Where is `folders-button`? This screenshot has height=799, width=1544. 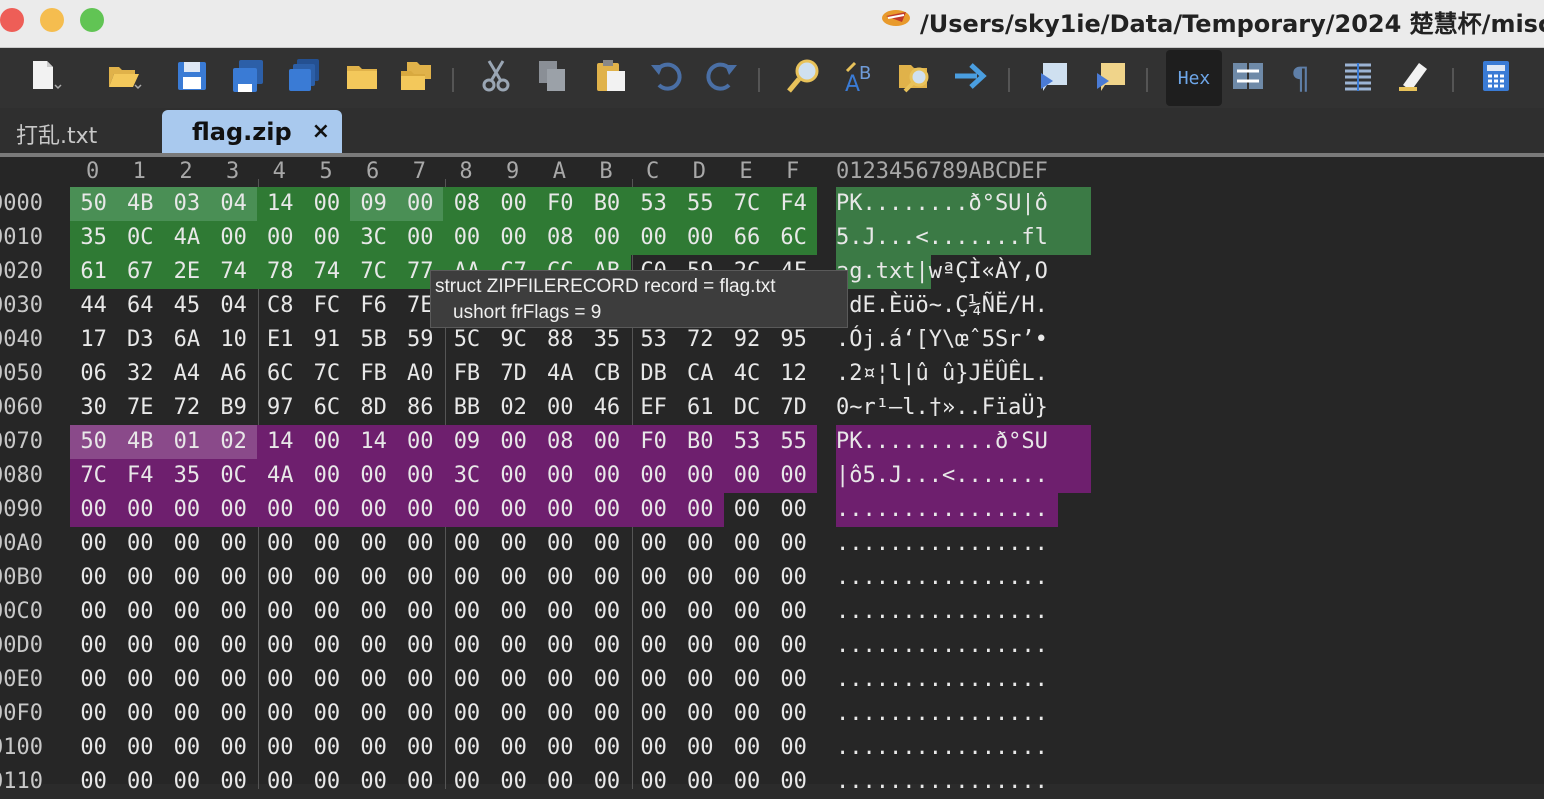
folders-button is located at coordinates (416, 78).